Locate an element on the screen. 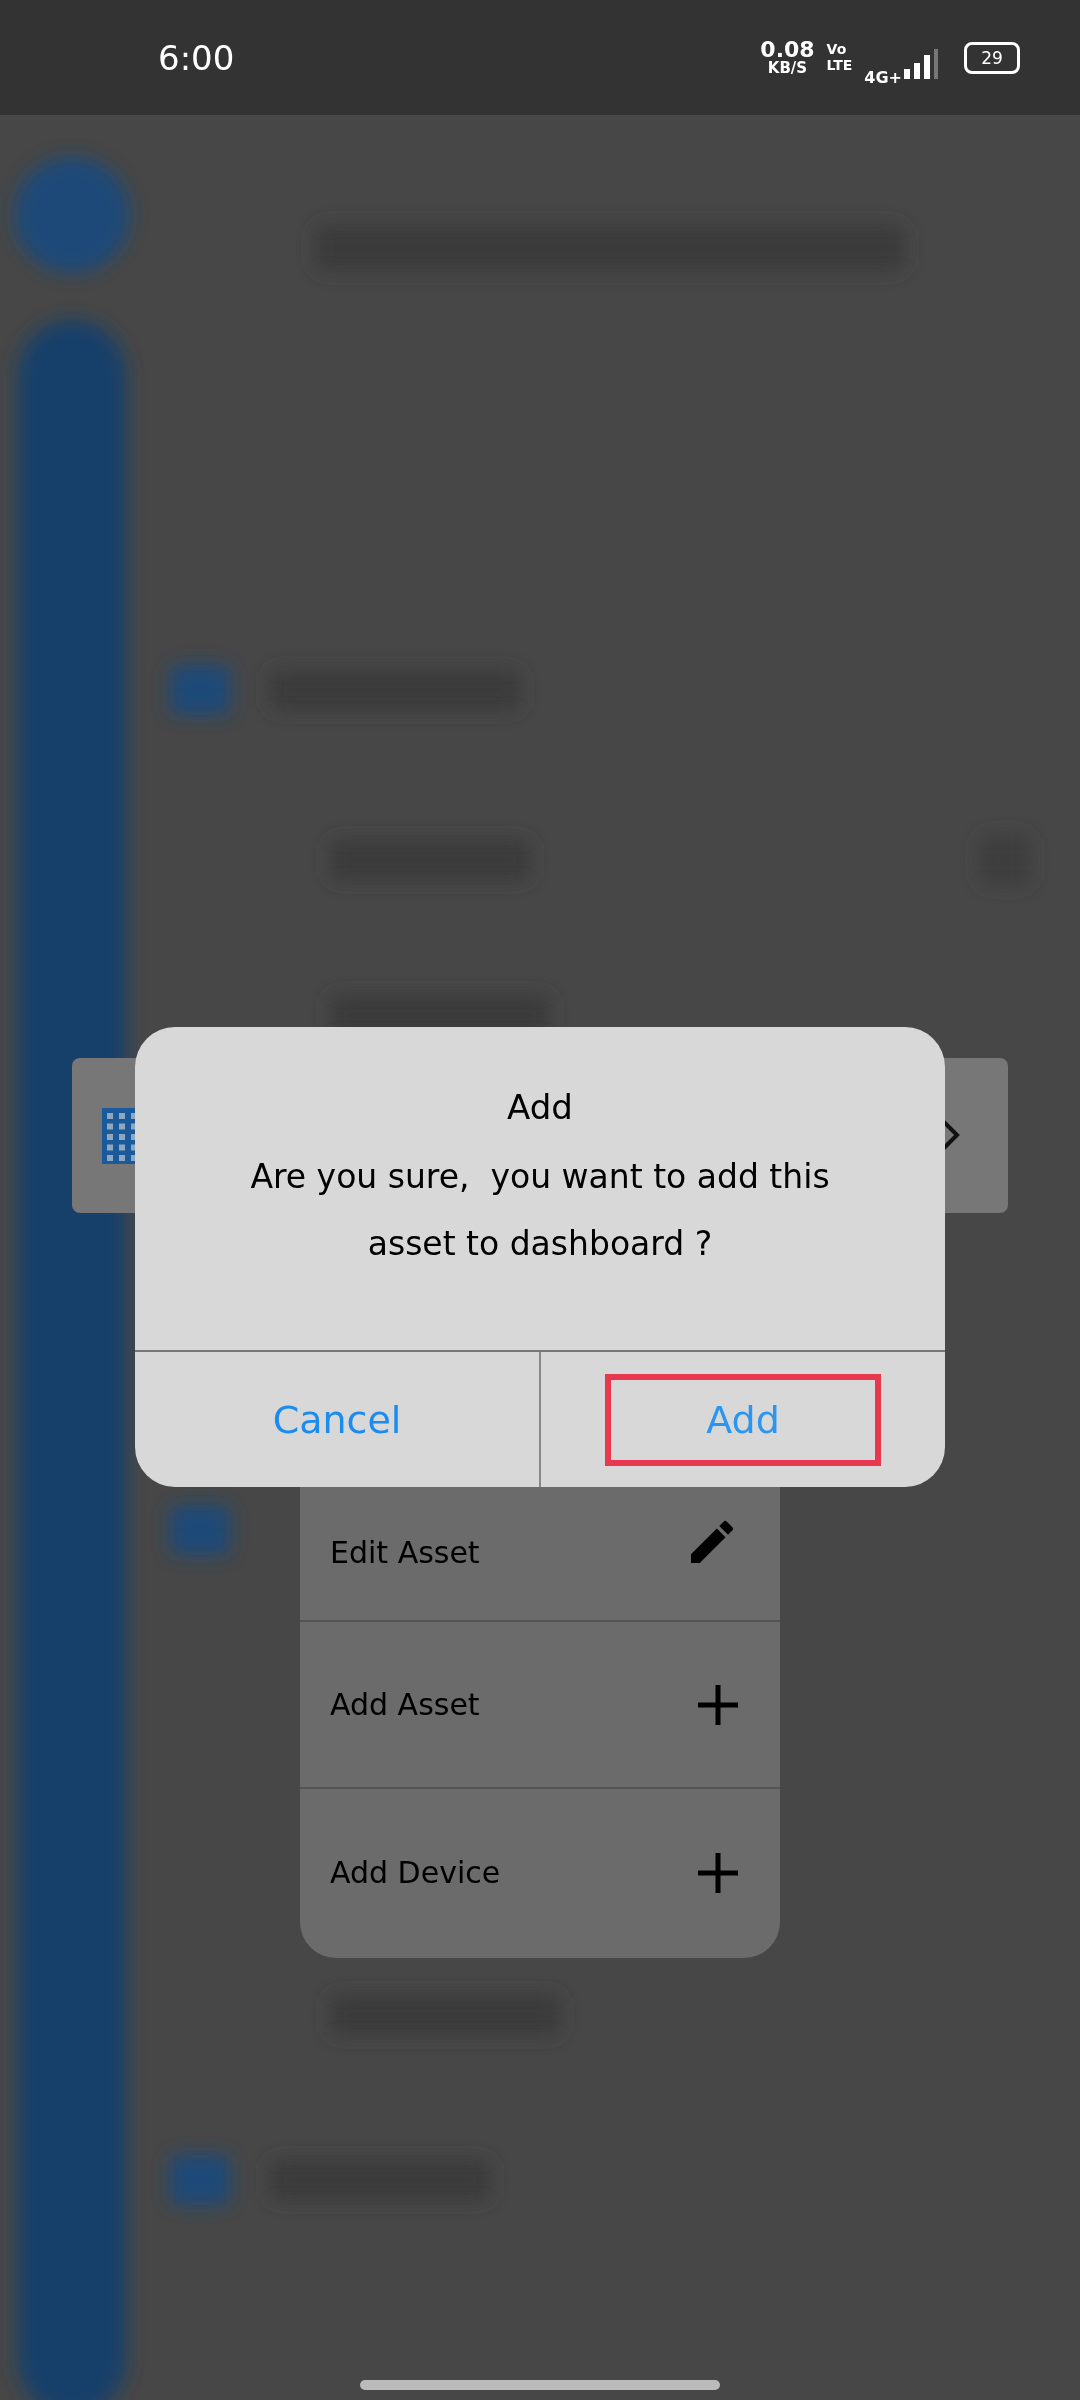 The height and width of the screenshot is (2400, 1080). lte-label: LTE is located at coordinates (839, 65).